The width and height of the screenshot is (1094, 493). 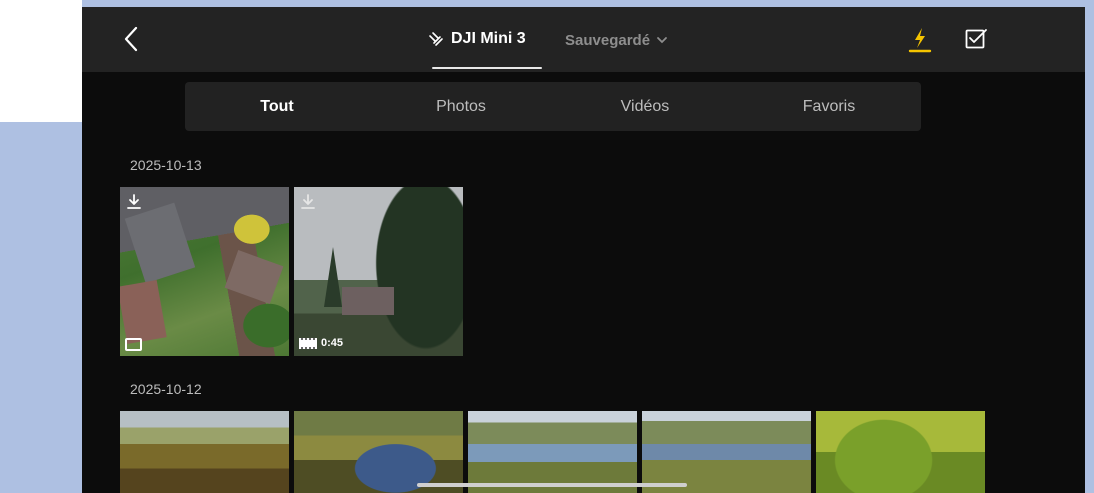 What do you see at coordinates (166, 389) in the screenshot?
I see `date-header: 2025-10-12` at bounding box center [166, 389].